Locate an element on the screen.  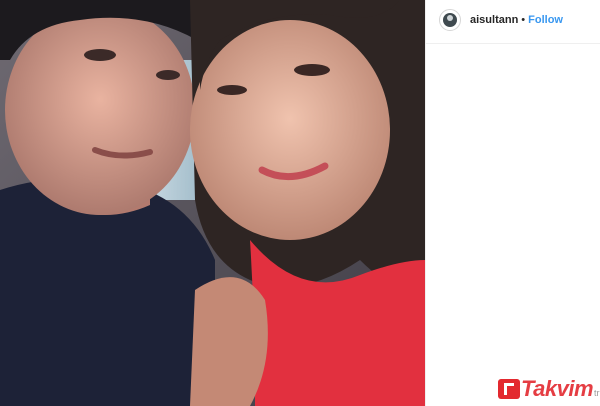
avatar is located at coordinates (450, 20).